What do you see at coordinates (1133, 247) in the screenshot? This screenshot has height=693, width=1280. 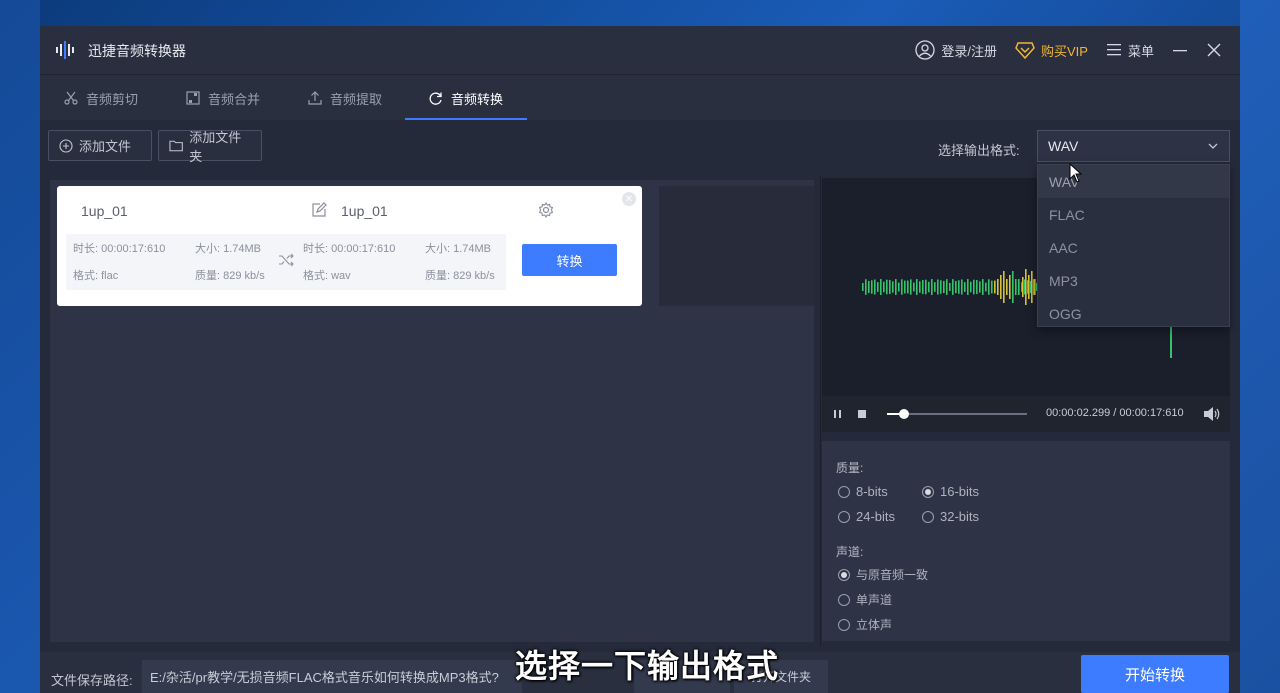 I see `format-option-aac: AAC` at bounding box center [1133, 247].